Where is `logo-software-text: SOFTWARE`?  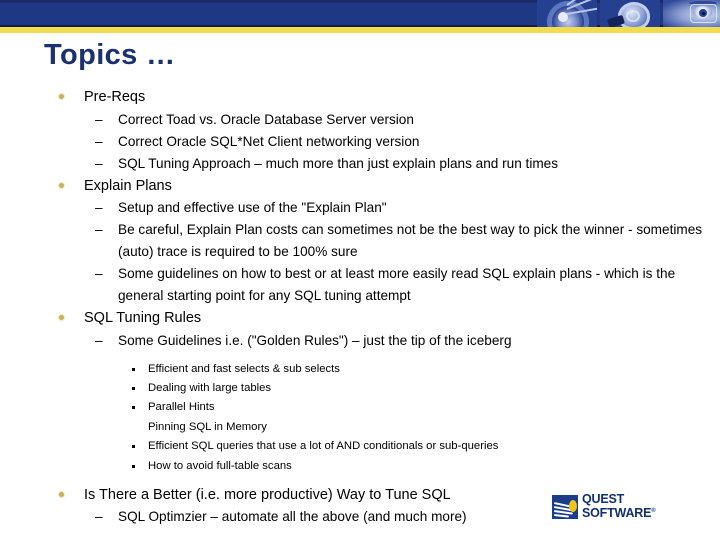
logo-software-text: SOFTWARE is located at coordinates (617, 513).